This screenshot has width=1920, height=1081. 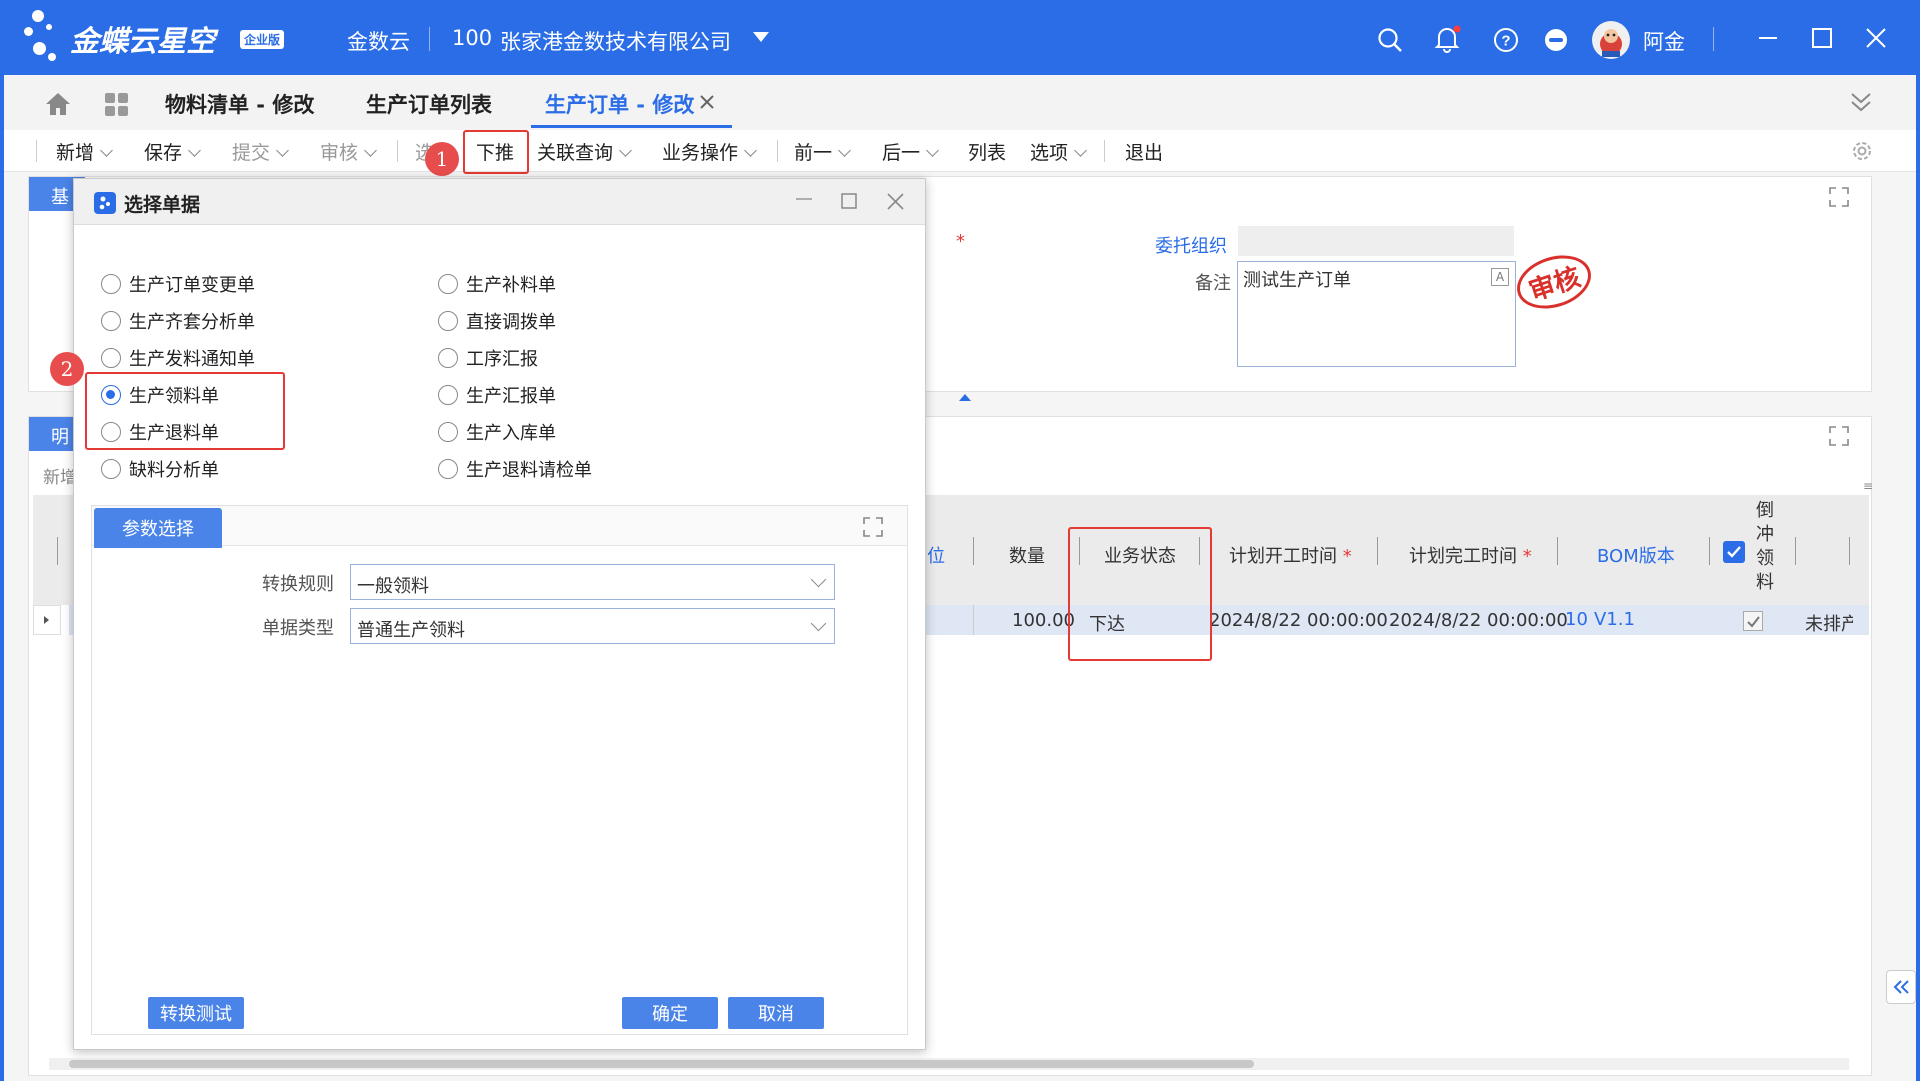 What do you see at coordinates (497, 321) in the screenshot?
I see `option-direct-transfer: 直接调拨单` at bounding box center [497, 321].